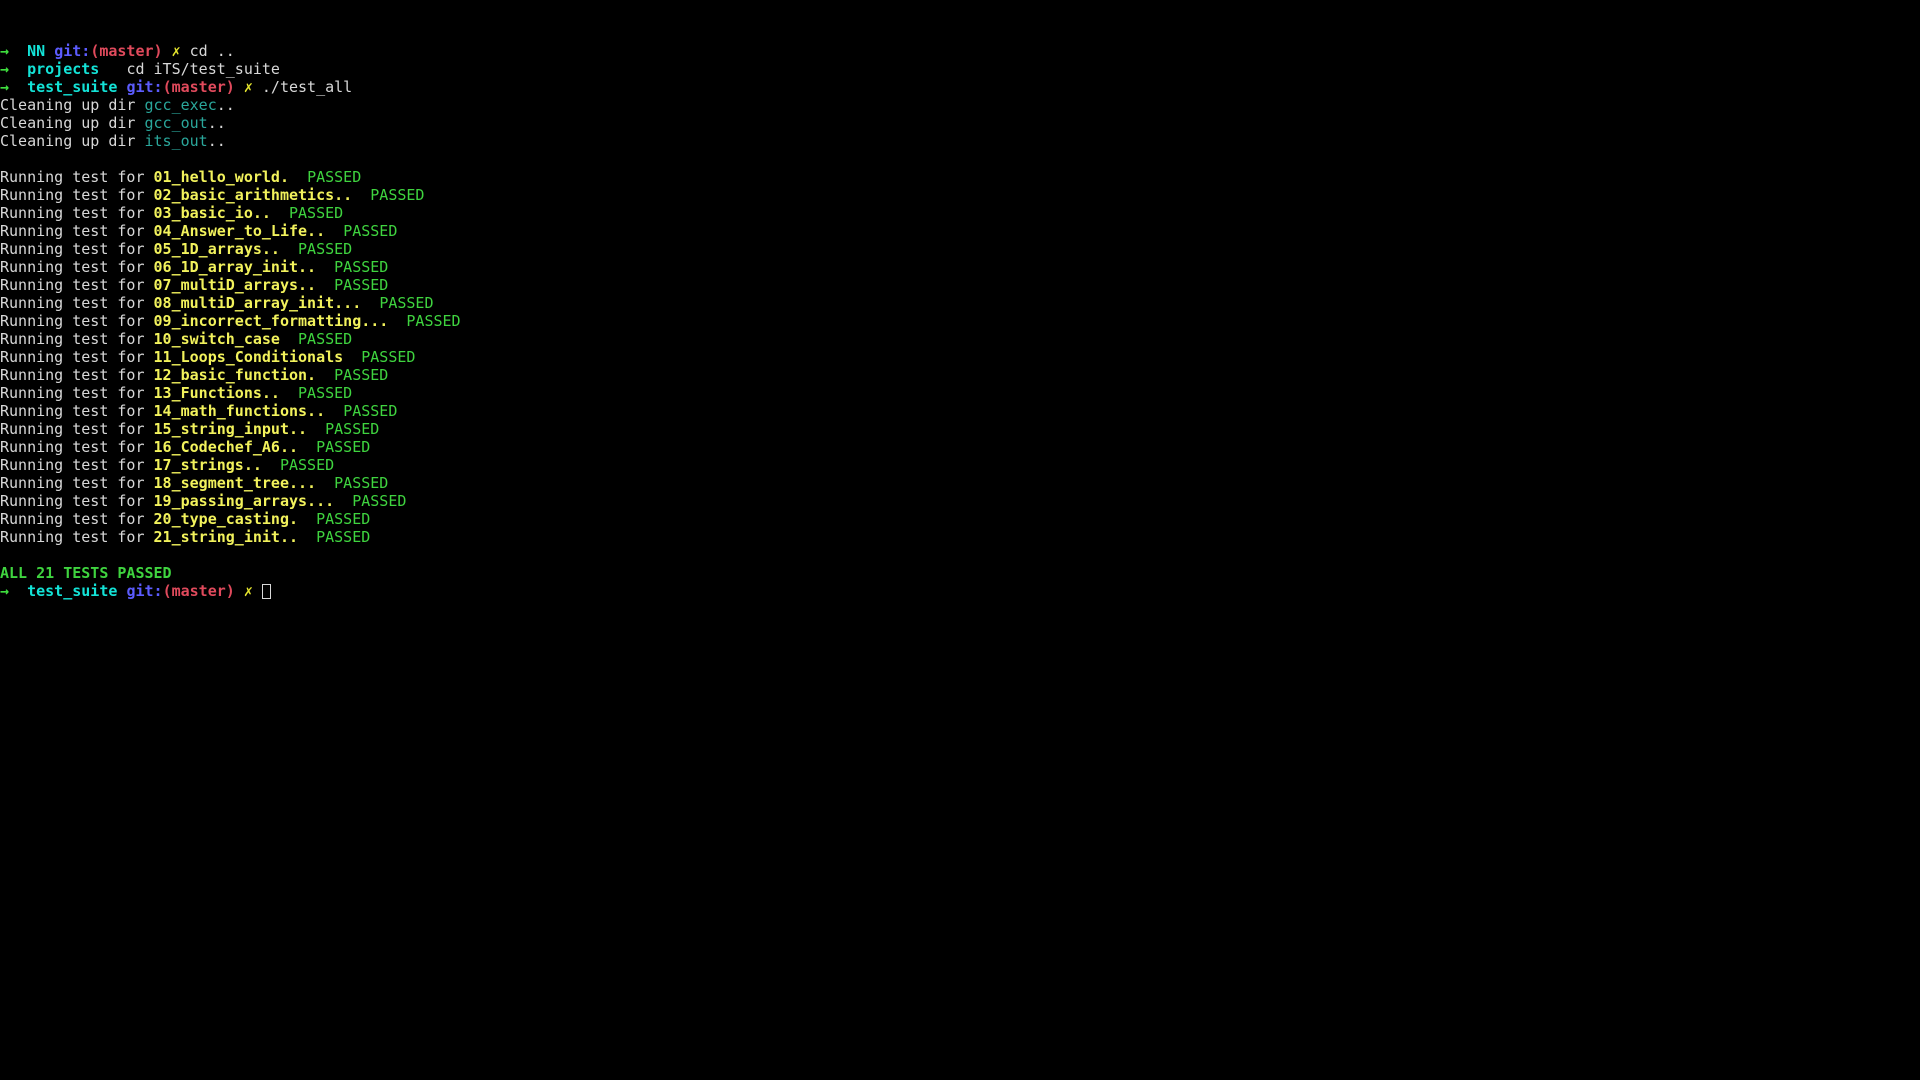  I want to click on test-name: 13_Functions.., so click(216, 393).